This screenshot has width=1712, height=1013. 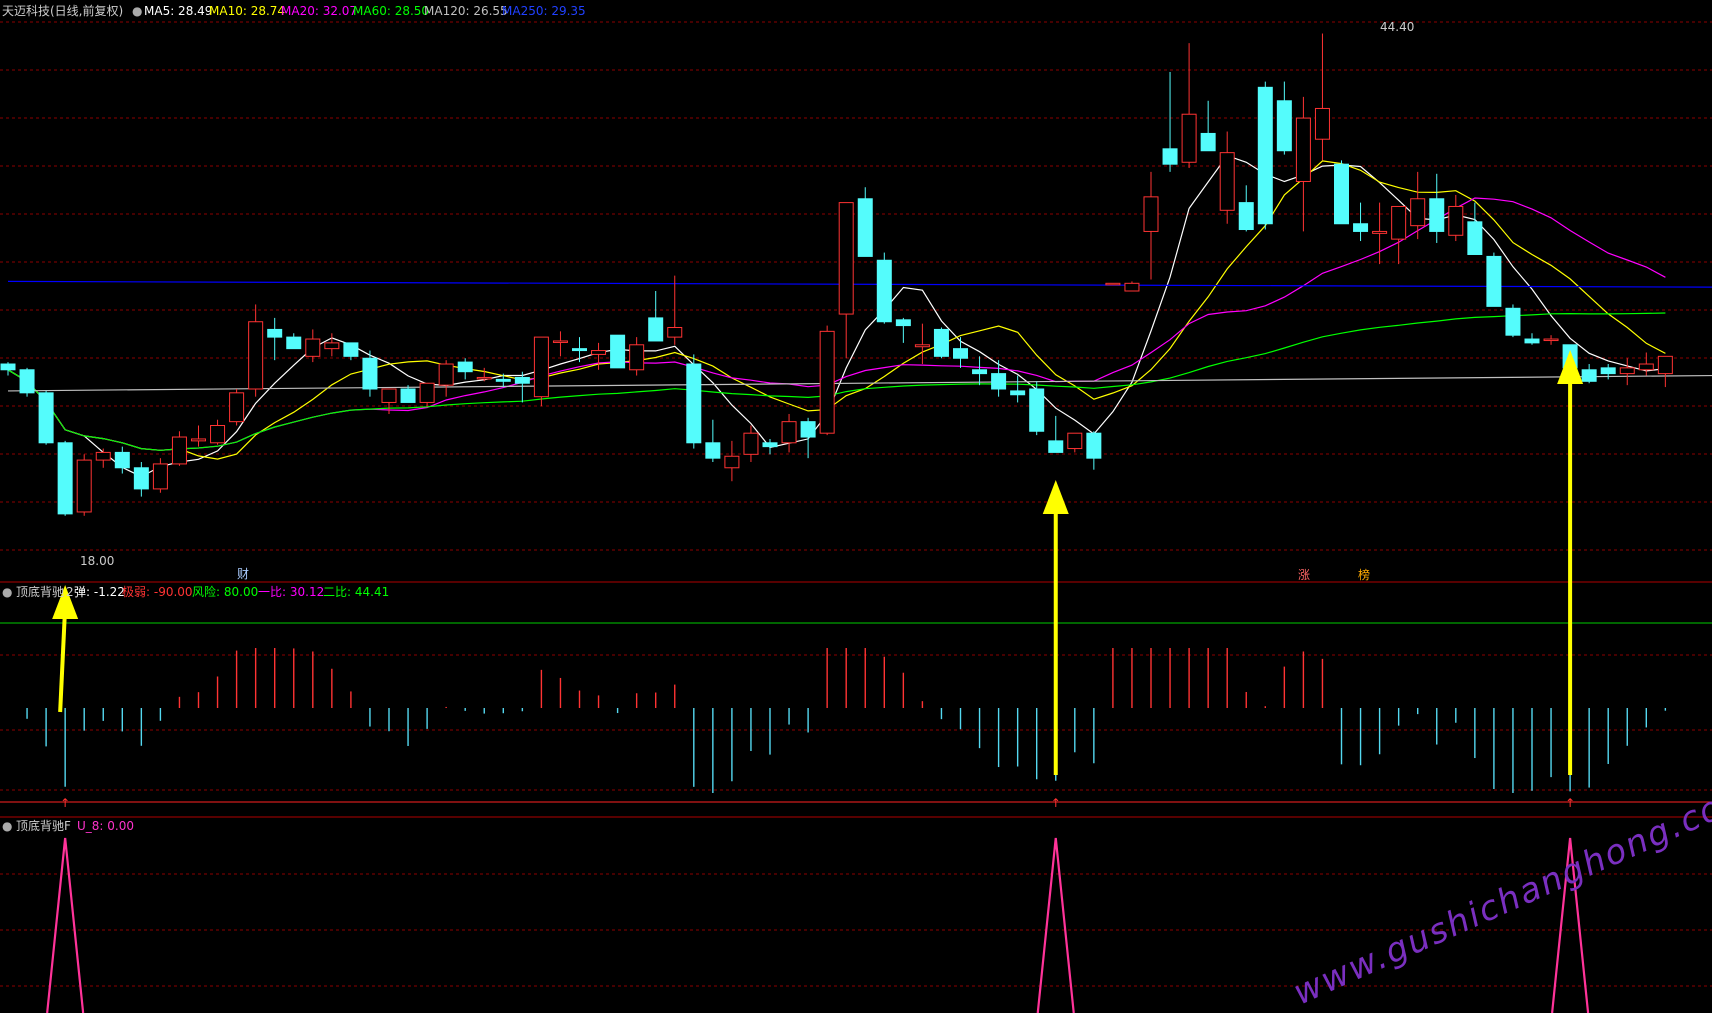 I want to click on collapse-icon: ●, so click(x=137, y=11).